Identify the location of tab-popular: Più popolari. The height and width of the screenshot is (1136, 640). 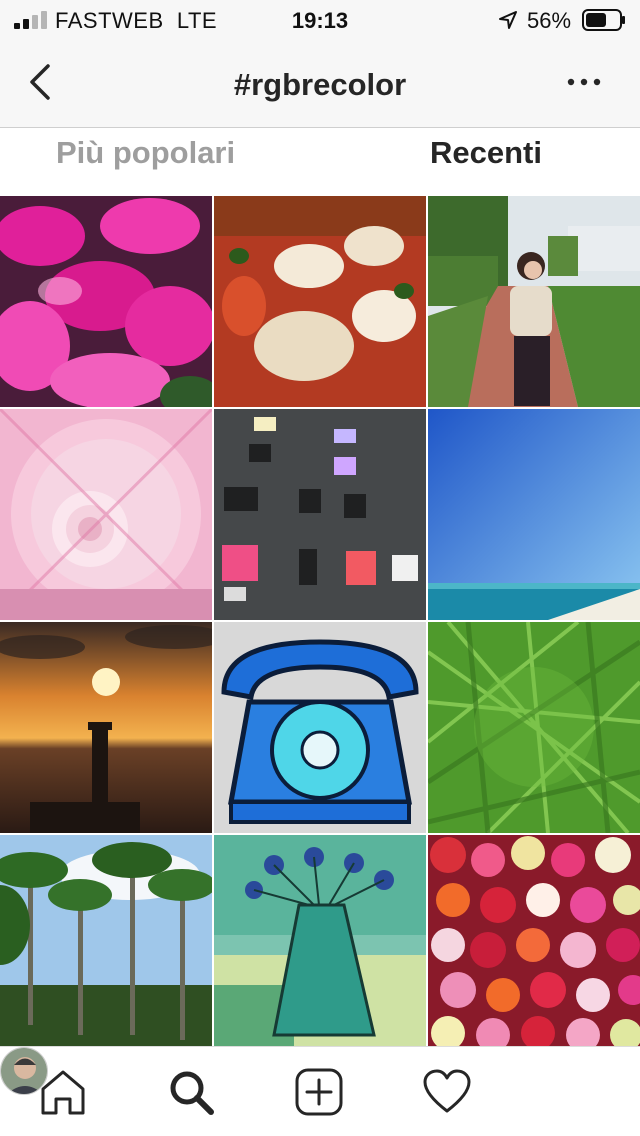
(145, 153).